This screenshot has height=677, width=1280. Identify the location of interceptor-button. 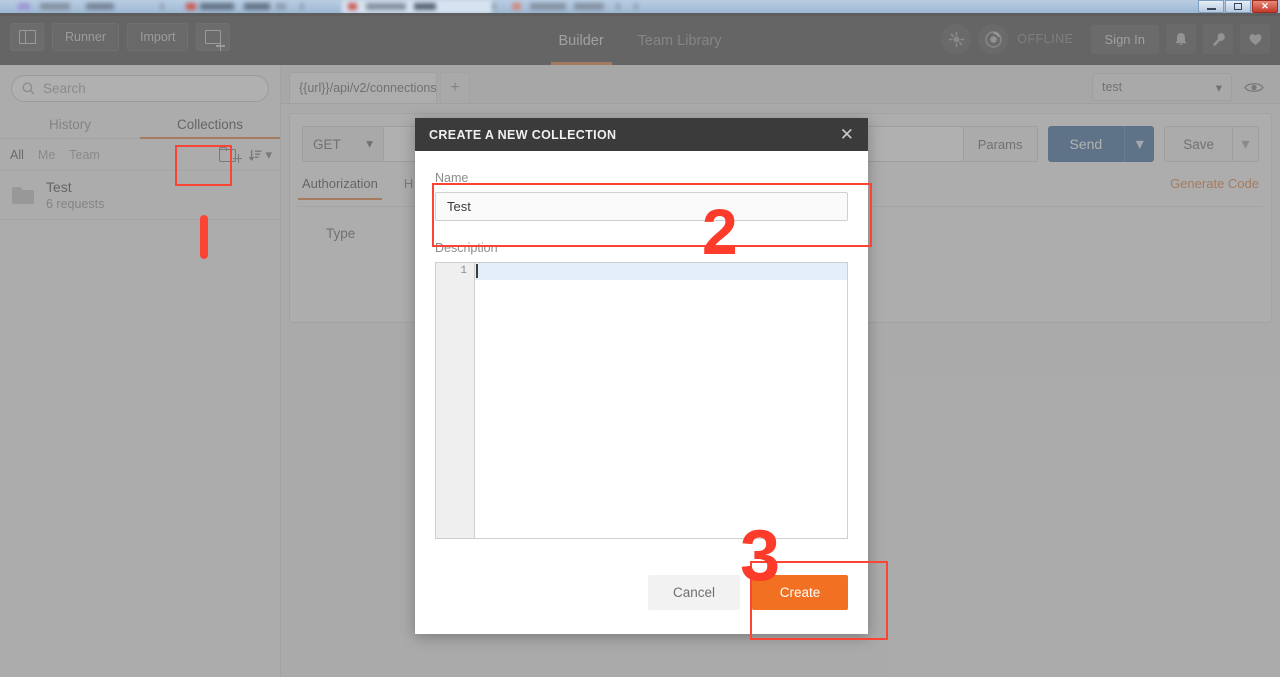
(956, 39).